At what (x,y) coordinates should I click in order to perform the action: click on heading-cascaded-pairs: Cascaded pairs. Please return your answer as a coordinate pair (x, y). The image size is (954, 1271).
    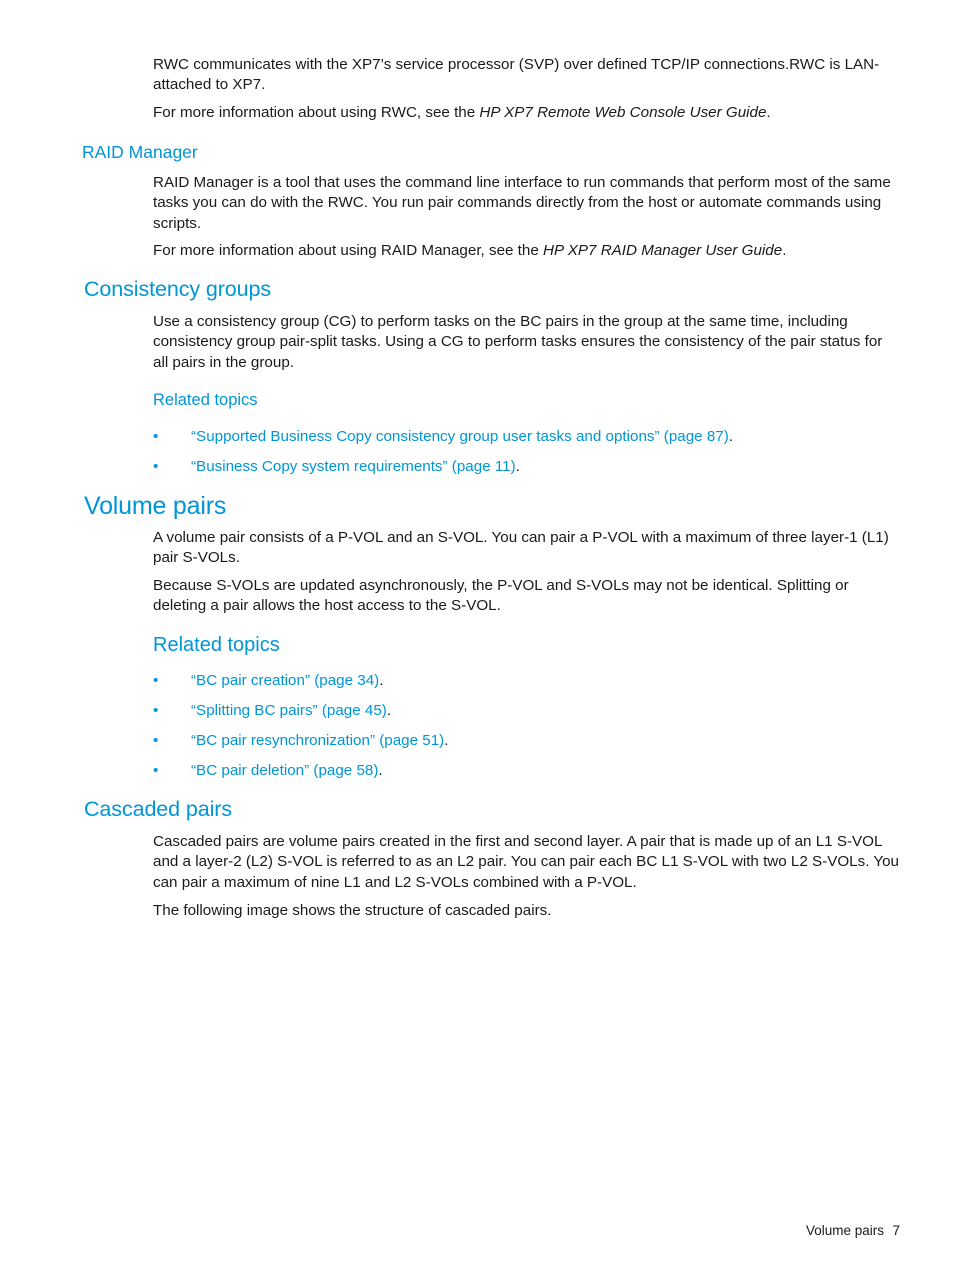
    Looking at the image, I should click on (158, 809).